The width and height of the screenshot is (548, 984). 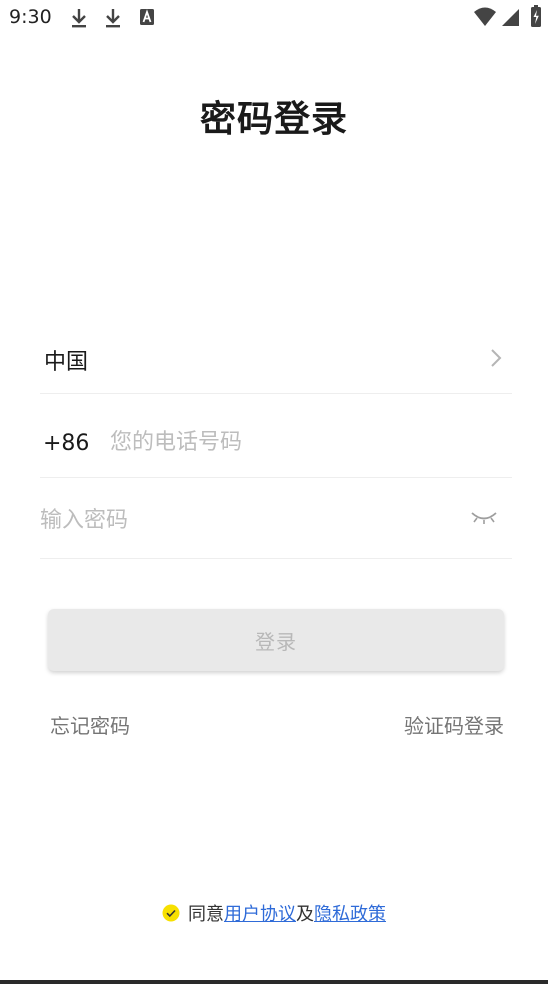 I want to click on battery-icon, so click(x=536, y=16).